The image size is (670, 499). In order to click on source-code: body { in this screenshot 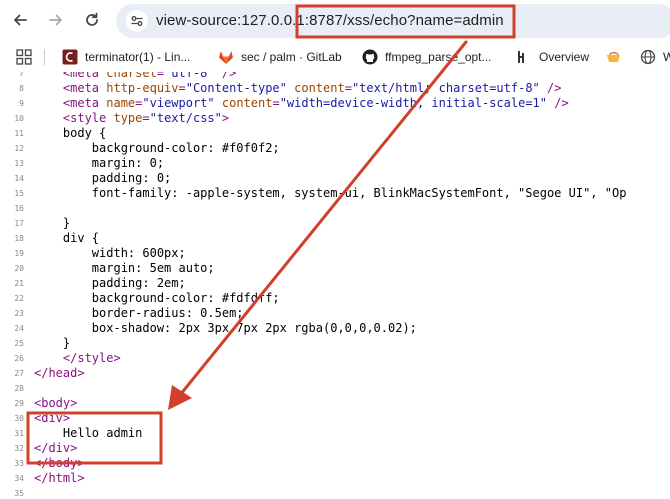, I will do `click(70, 133)`.